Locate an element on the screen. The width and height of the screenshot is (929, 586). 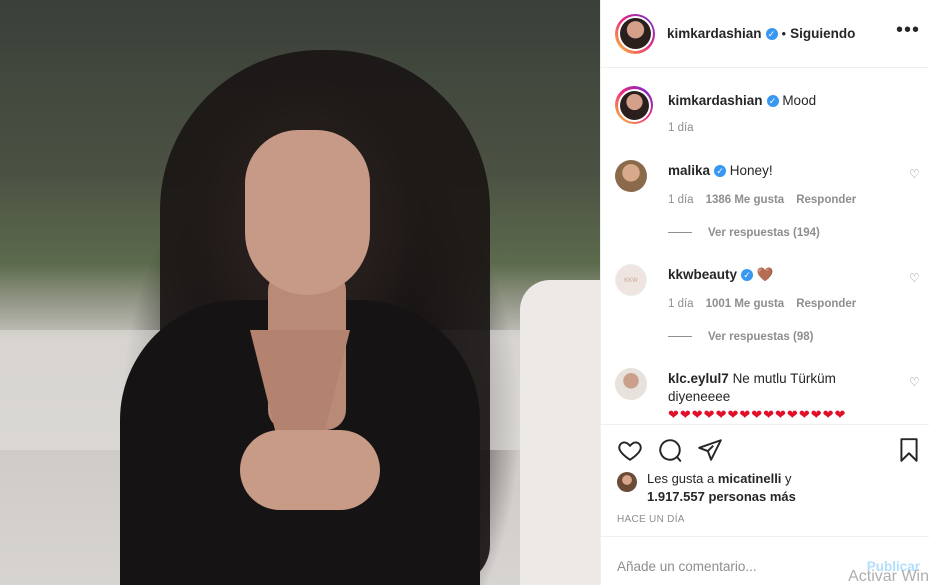
follow-status-button: Siguiendo is located at coordinates (822, 33).